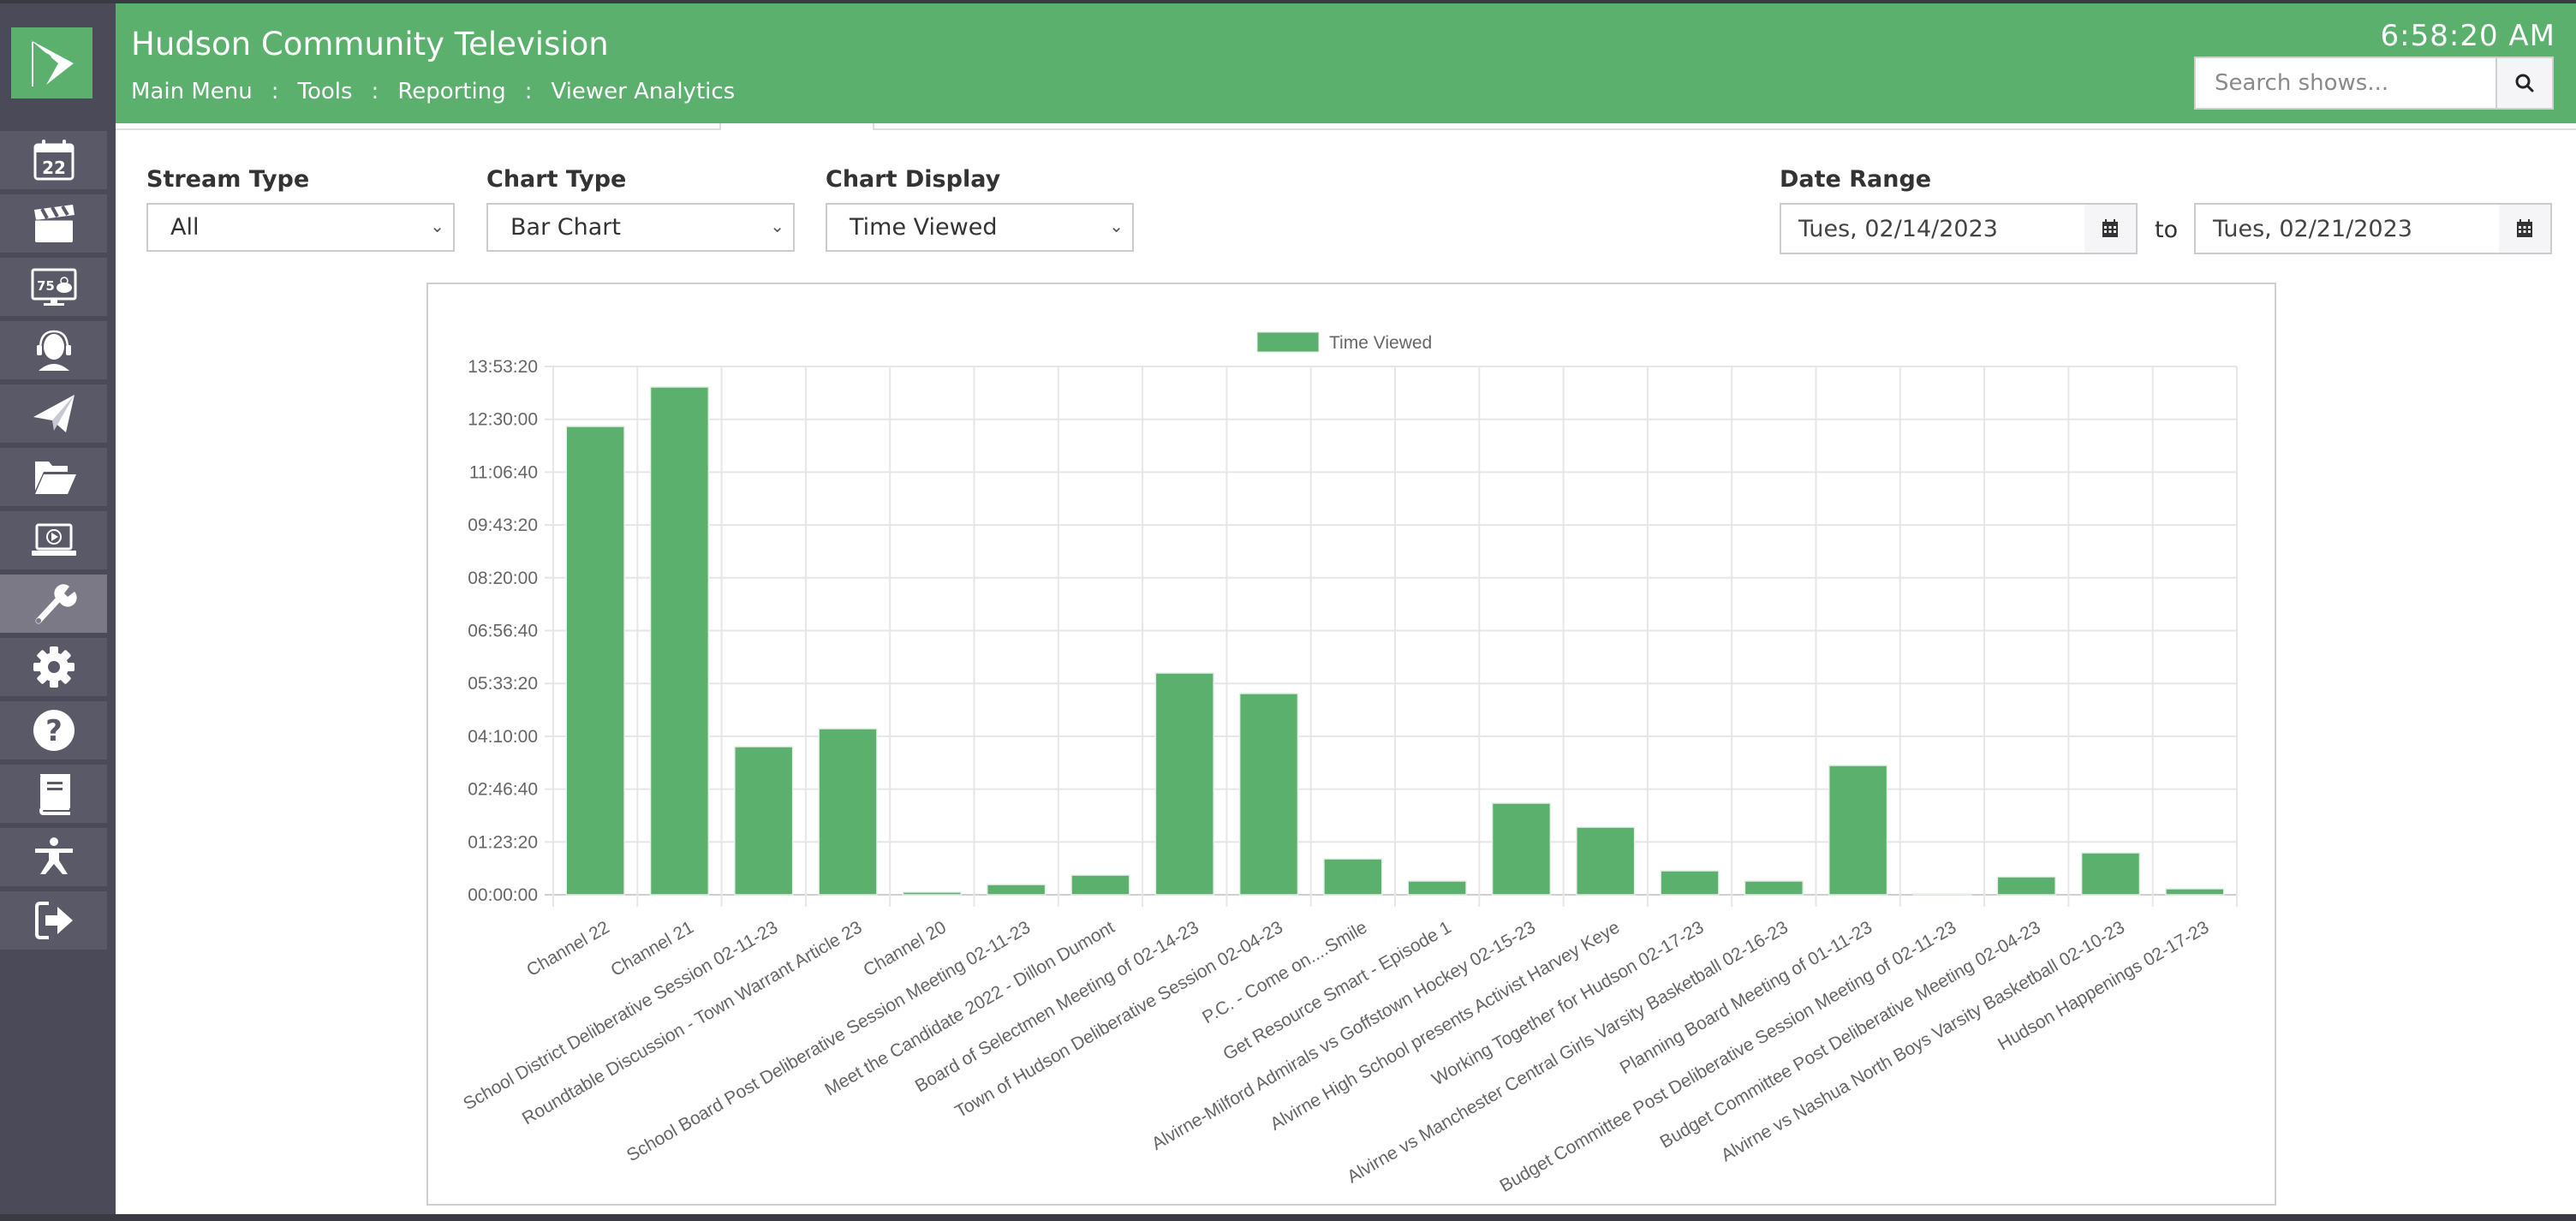  I want to click on sidebar-item-send, so click(53, 414).